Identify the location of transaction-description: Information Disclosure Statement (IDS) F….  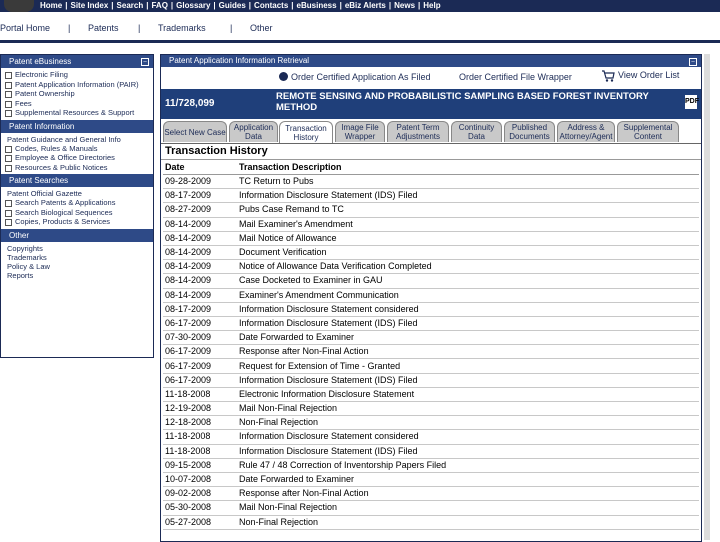
(468, 451).